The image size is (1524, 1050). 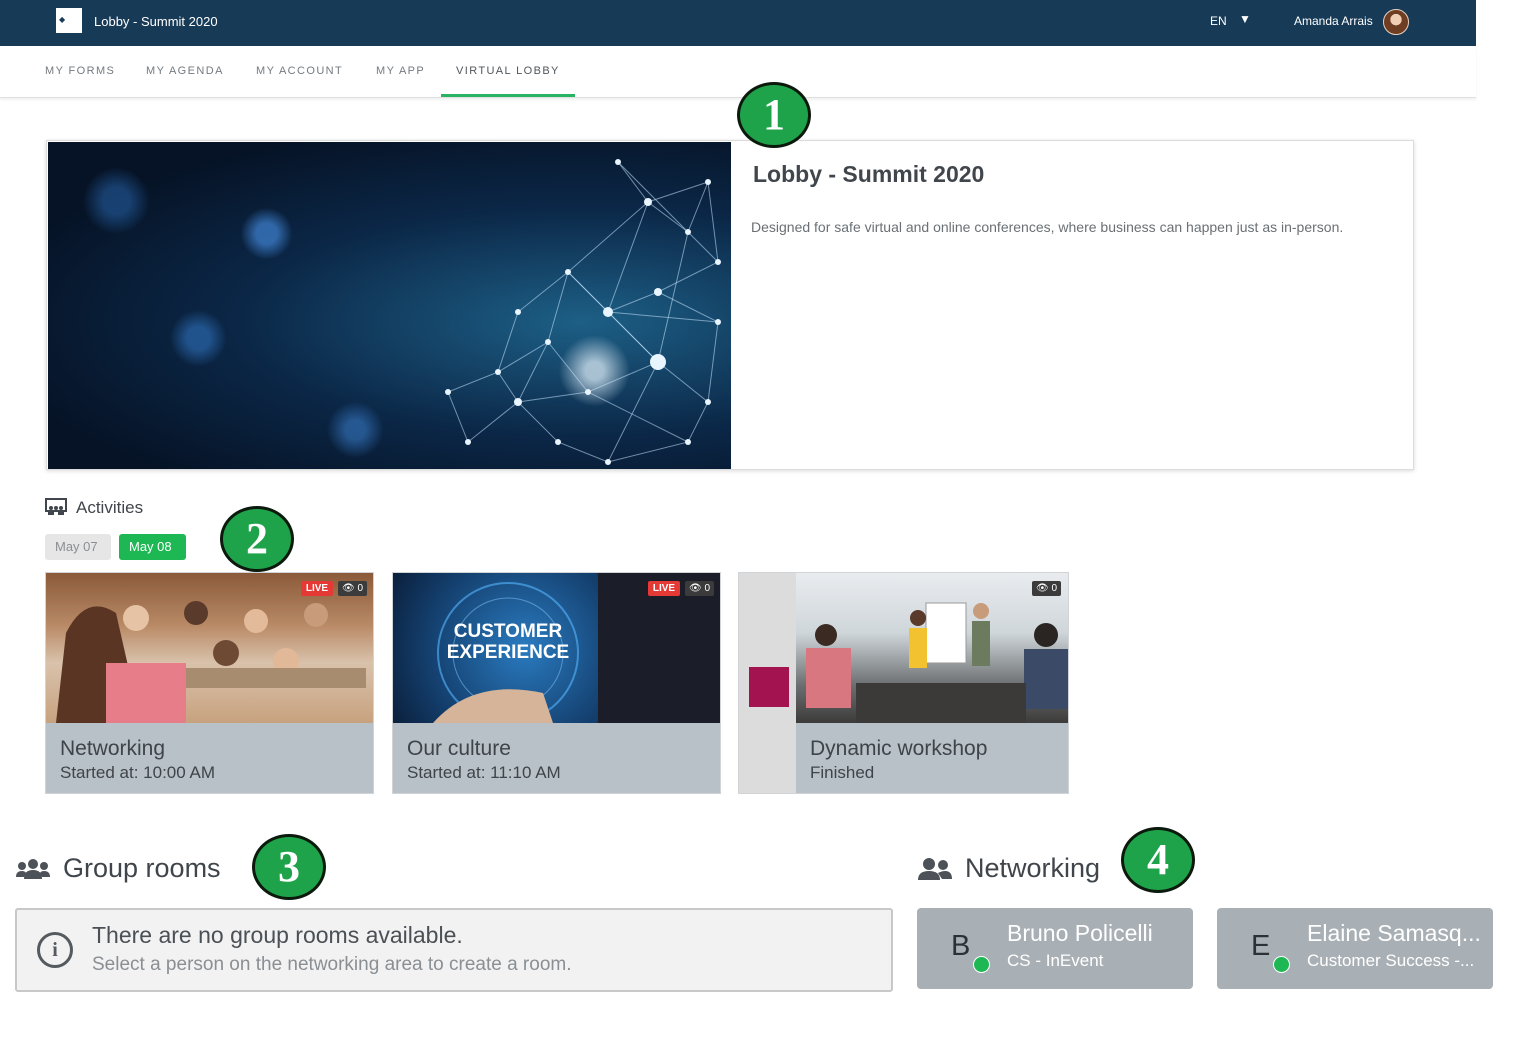 I want to click on active-tab-indicator, so click(x=508, y=95).